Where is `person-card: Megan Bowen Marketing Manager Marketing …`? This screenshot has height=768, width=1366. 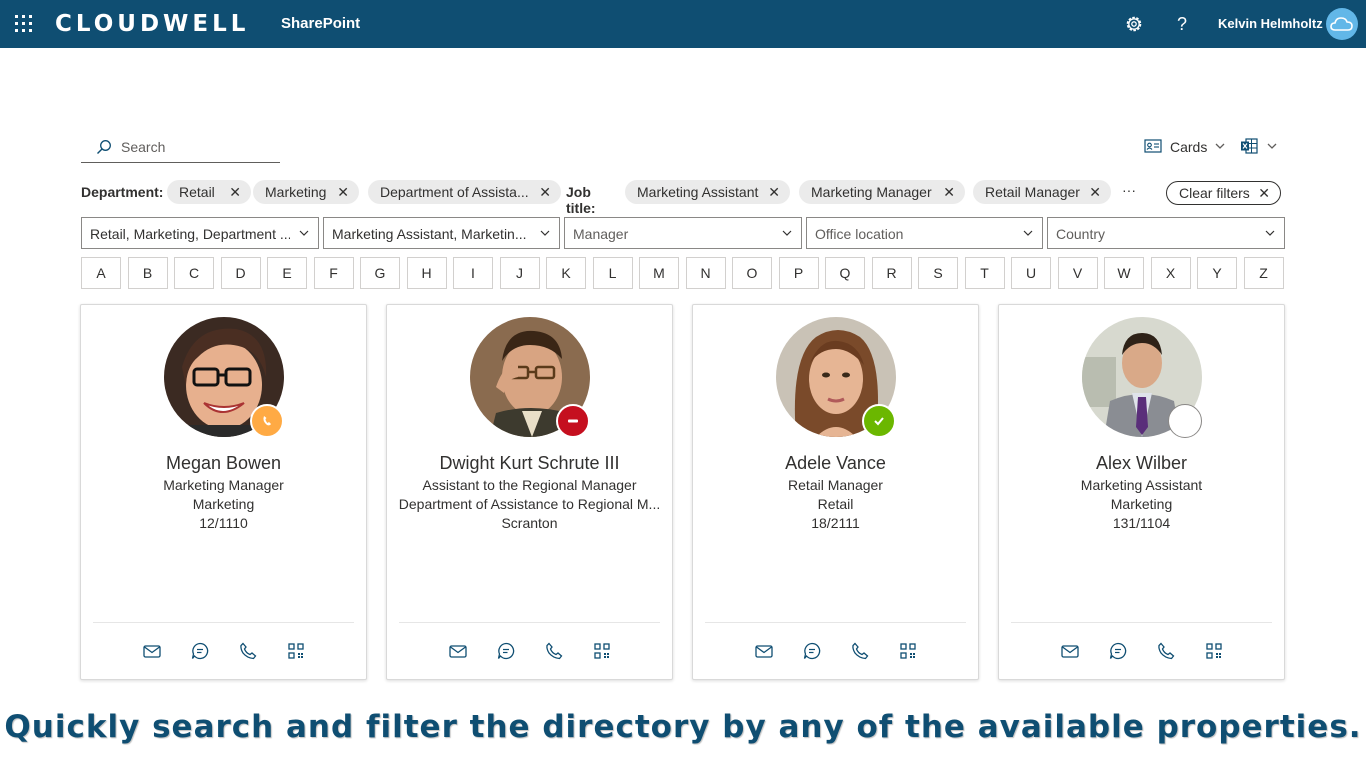
person-card: Megan Bowen Marketing Manager Marketing … is located at coordinates (223, 492).